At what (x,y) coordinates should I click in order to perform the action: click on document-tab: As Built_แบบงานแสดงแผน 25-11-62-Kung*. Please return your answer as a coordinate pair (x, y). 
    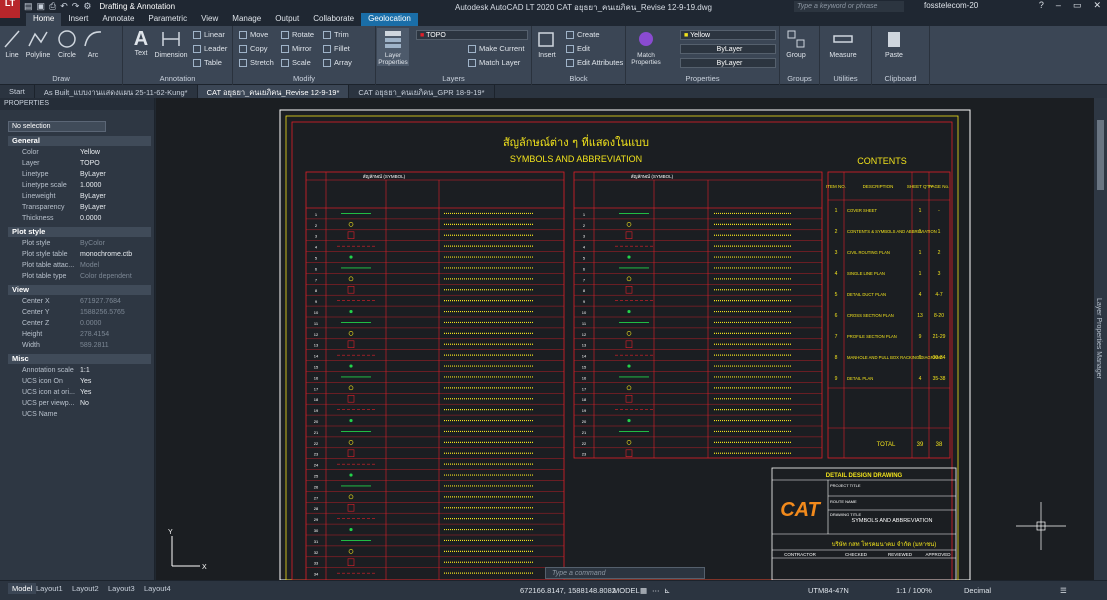
    Looking at the image, I should click on (116, 91).